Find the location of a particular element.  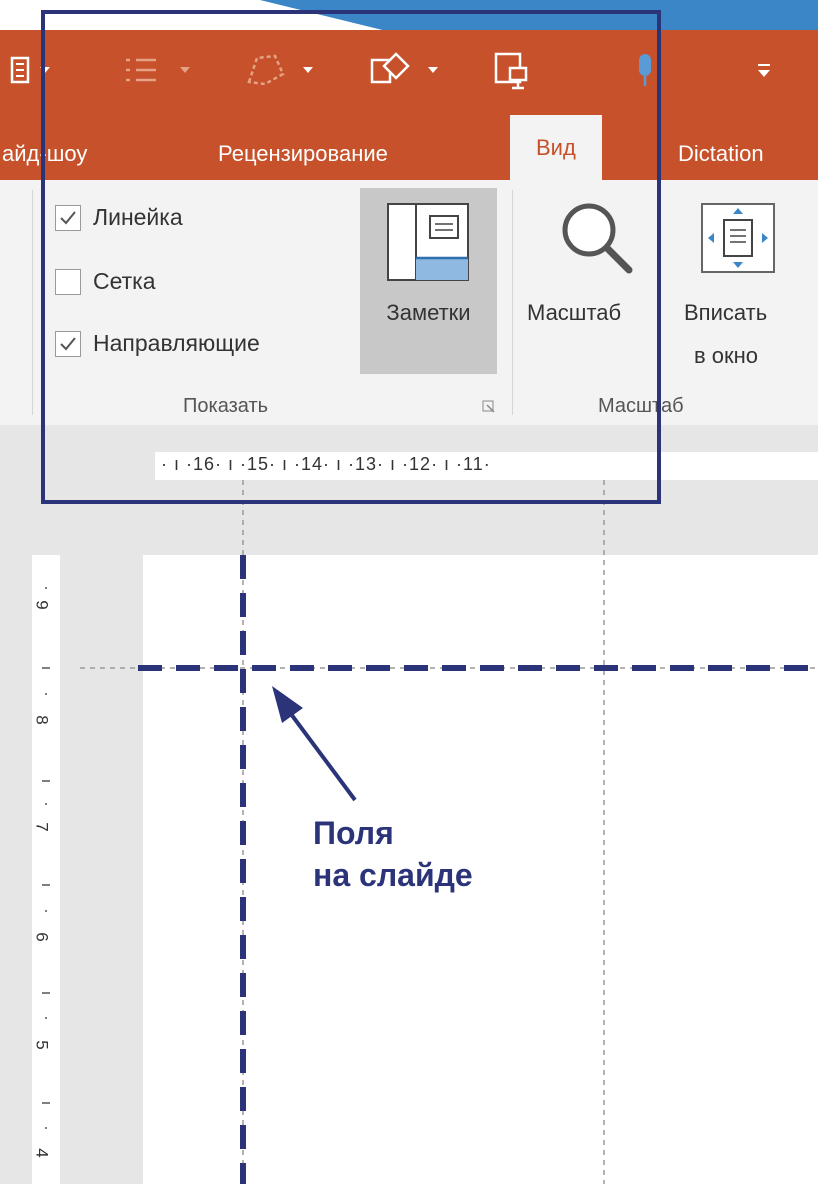

annotation-line2: на слайде is located at coordinates (393, 875).